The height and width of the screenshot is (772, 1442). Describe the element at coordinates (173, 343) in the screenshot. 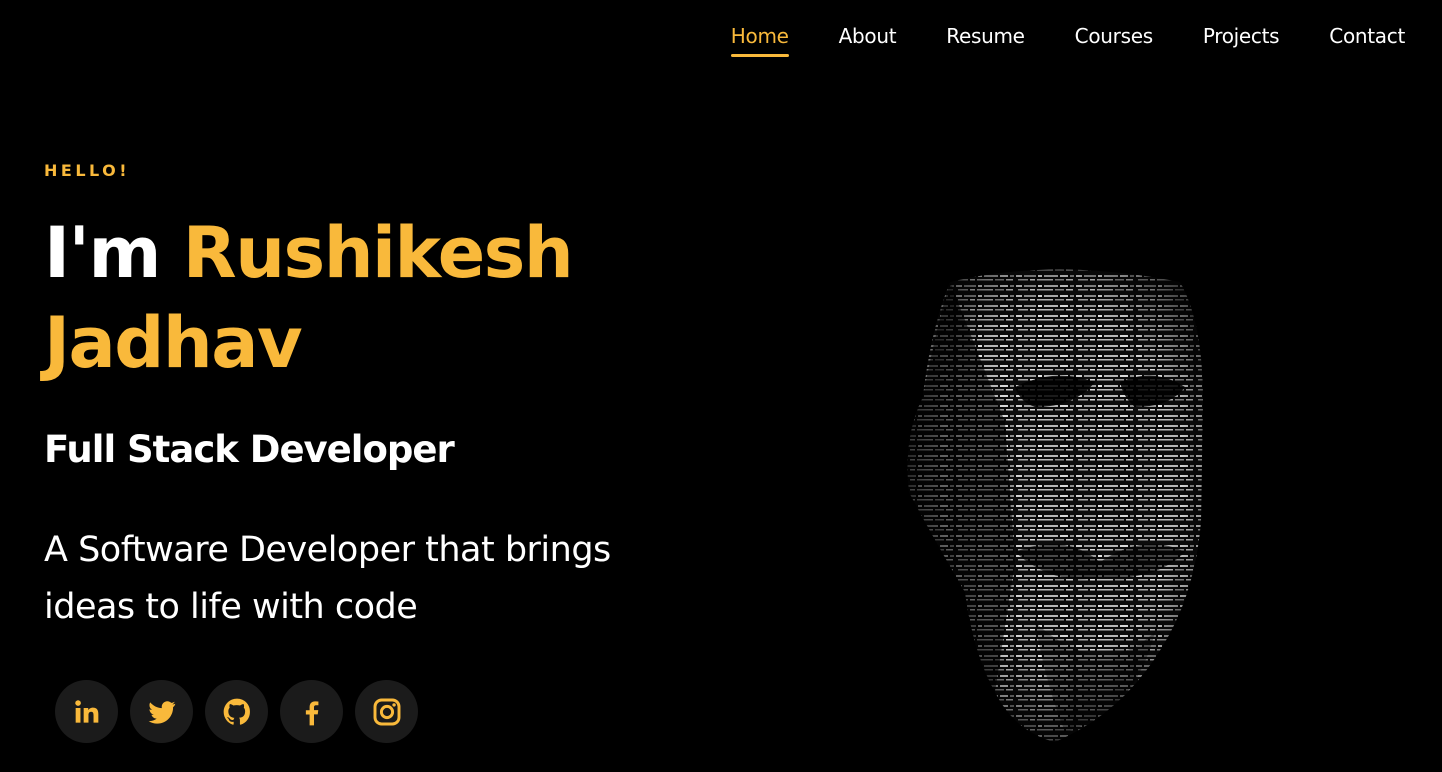

I see `heading-last-name: Jadhav` at that location.